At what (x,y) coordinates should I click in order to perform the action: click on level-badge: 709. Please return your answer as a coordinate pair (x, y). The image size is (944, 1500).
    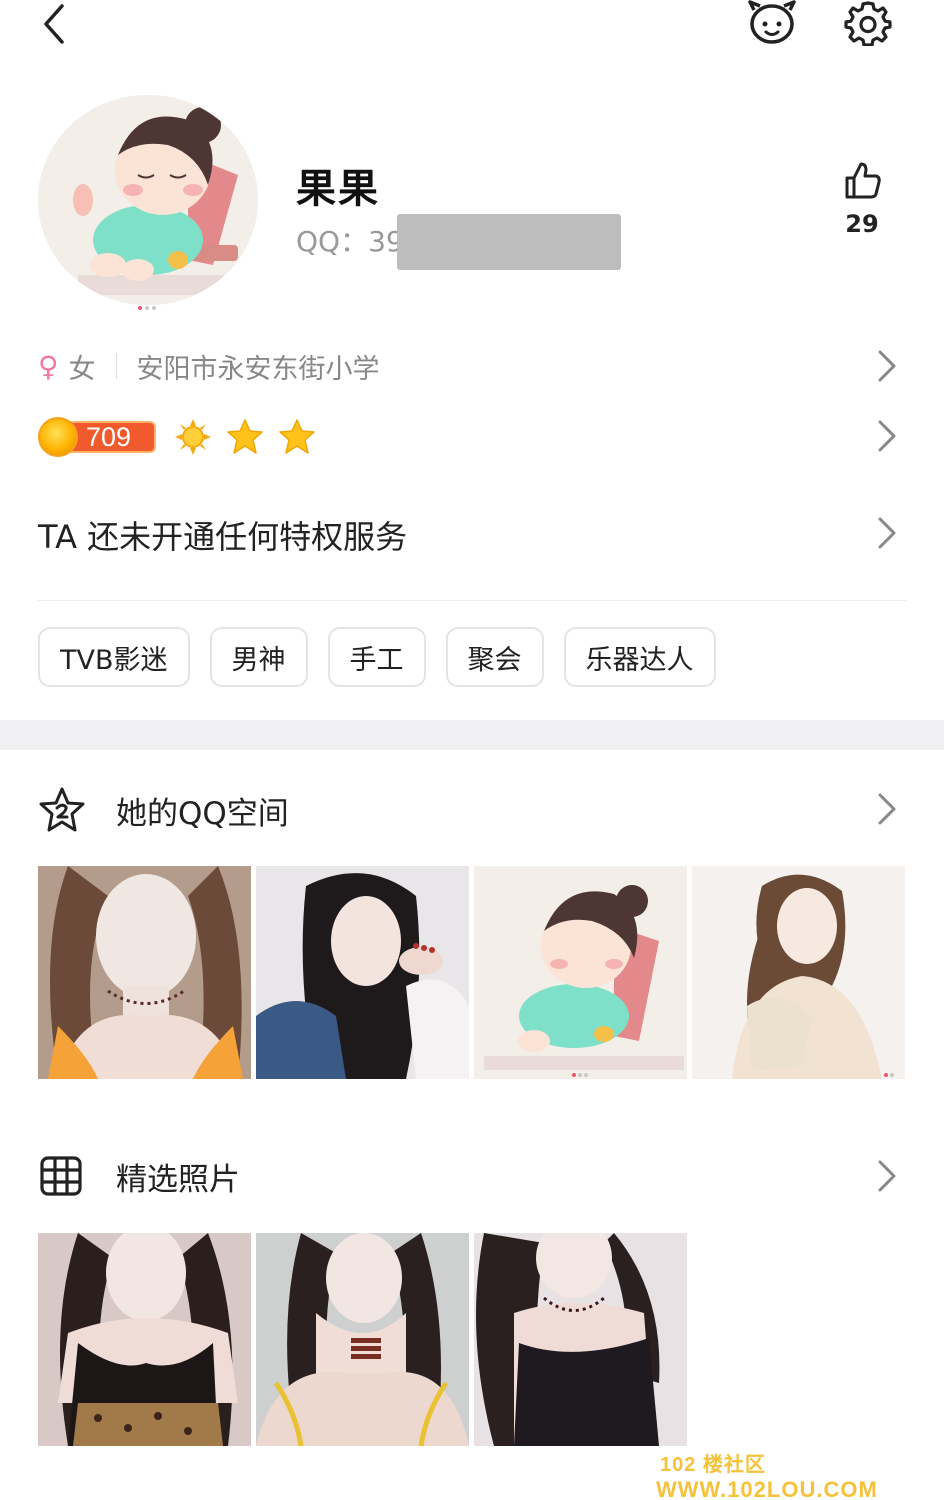
    Looking at the image, I should click on (97, 437).